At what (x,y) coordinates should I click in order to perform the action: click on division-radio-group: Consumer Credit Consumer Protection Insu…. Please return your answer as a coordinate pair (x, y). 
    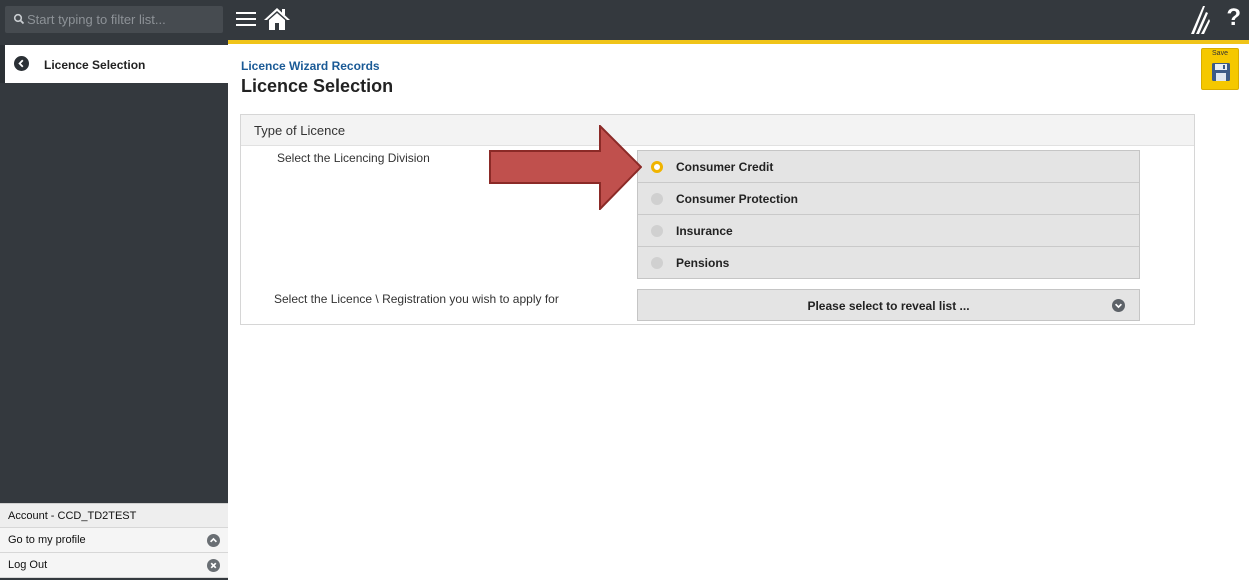
    Looking at the image, I should click on (888, 214).